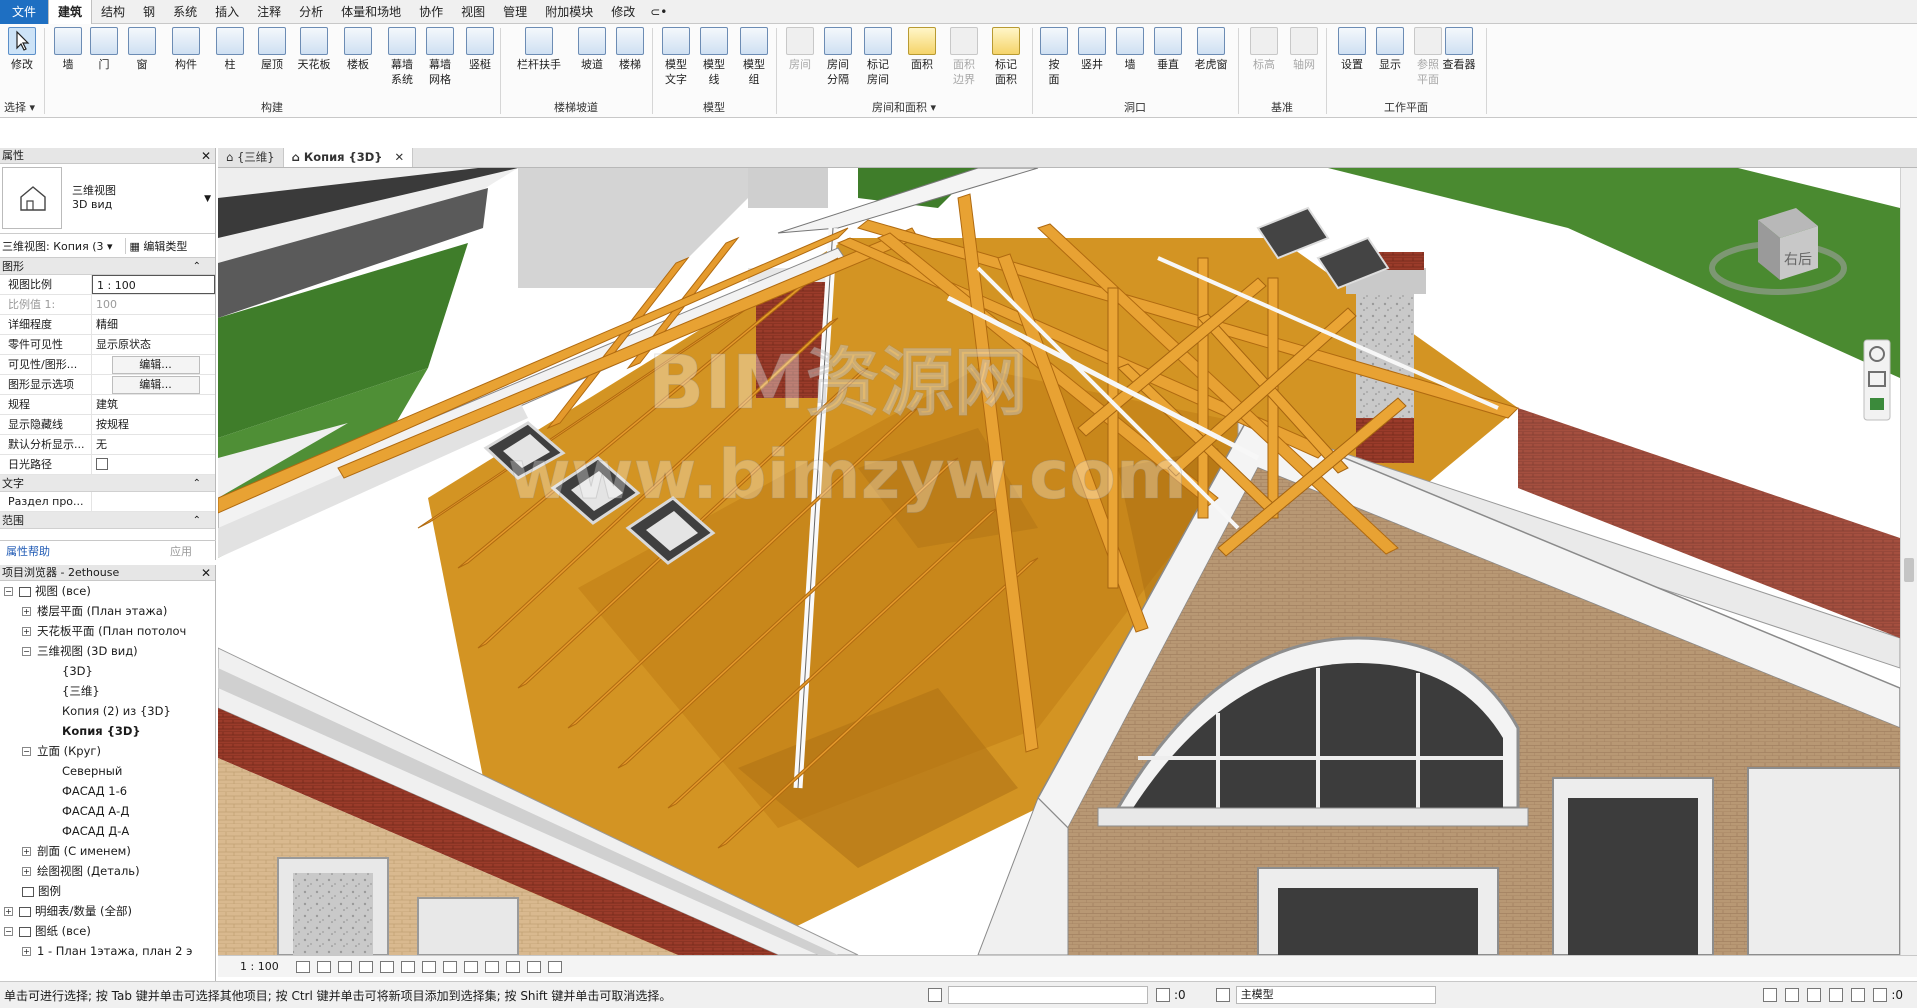  I want to click on design-options-icon, so click(1222, 995).